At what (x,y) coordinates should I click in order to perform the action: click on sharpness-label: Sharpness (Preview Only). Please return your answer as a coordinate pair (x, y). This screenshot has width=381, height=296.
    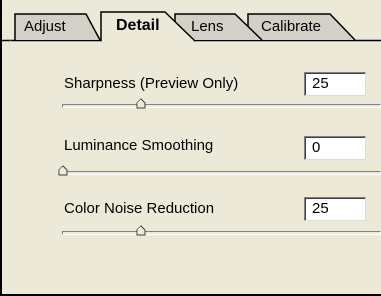
    Looking at the image, I should click on (151, 83).